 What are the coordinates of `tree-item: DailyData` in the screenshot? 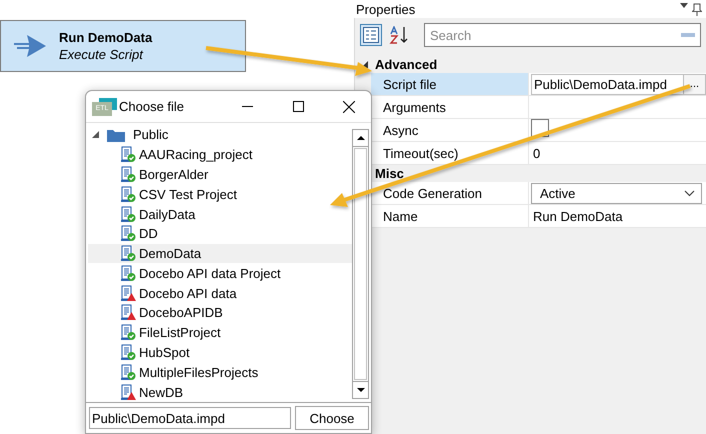 It's located at (220, 214).